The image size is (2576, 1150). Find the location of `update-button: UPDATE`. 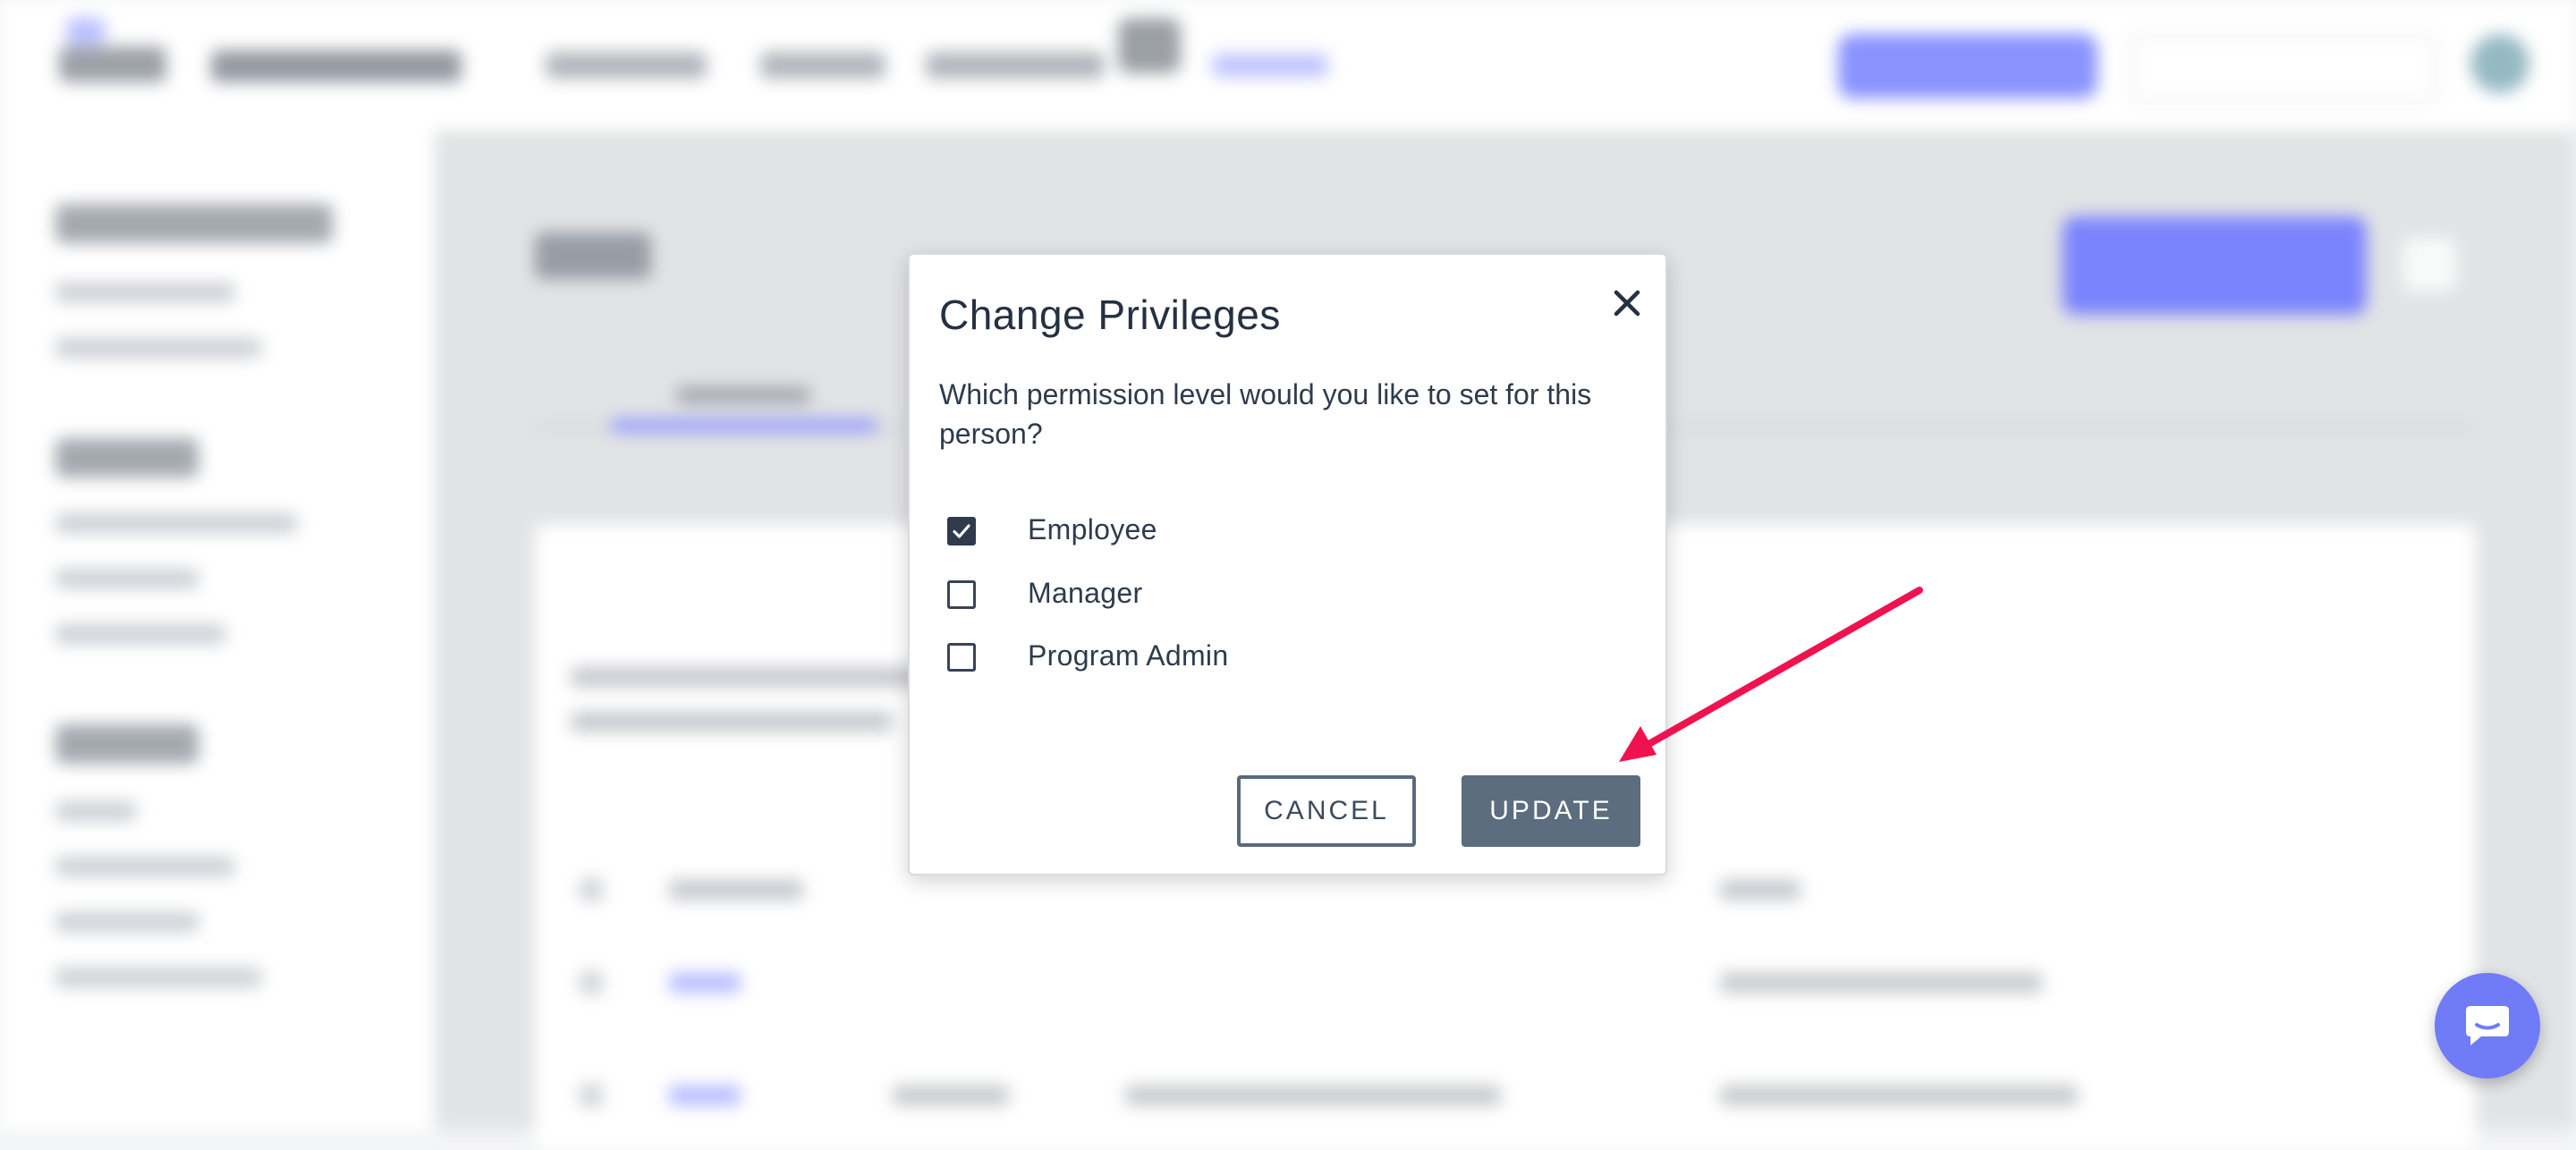

update-button: UPDATE is located at coordinates (1551, 811).